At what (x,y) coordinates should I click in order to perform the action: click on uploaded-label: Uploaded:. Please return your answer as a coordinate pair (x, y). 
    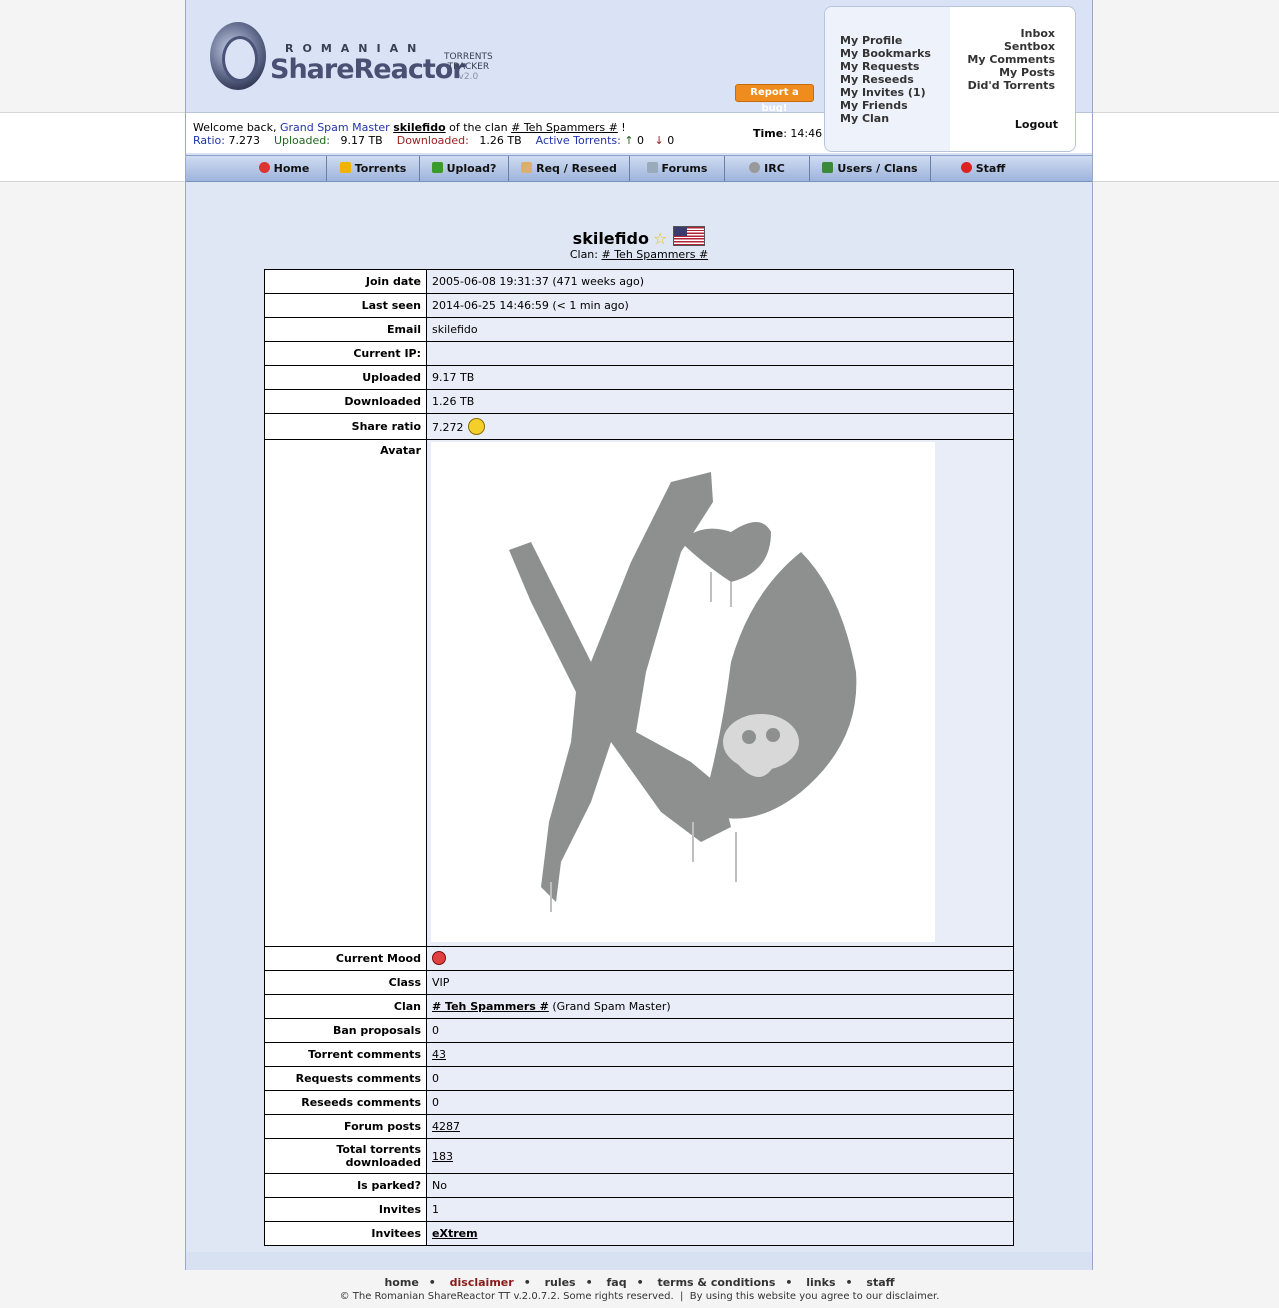
    Looking at the image, I should click on (301, 140).